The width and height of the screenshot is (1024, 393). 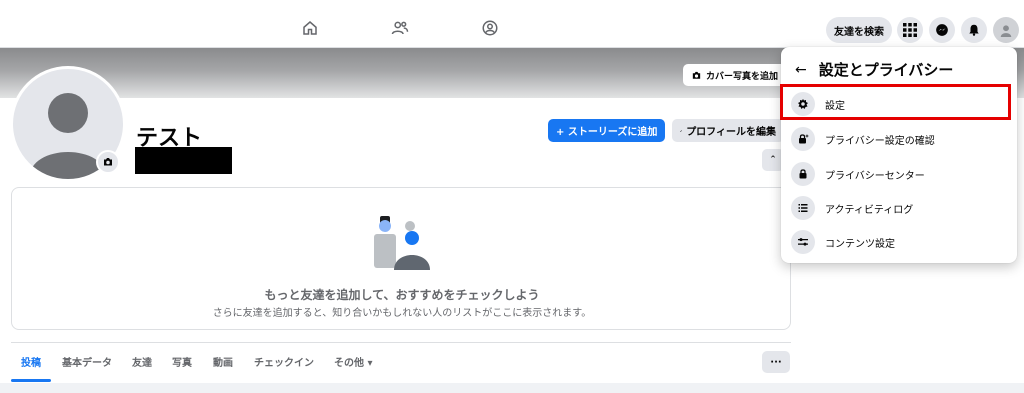 What do you see at coordinates (869, 210) in the screenshot?
I see `menu-item-label: アクティビティログ` at bounding box center [869, 210].